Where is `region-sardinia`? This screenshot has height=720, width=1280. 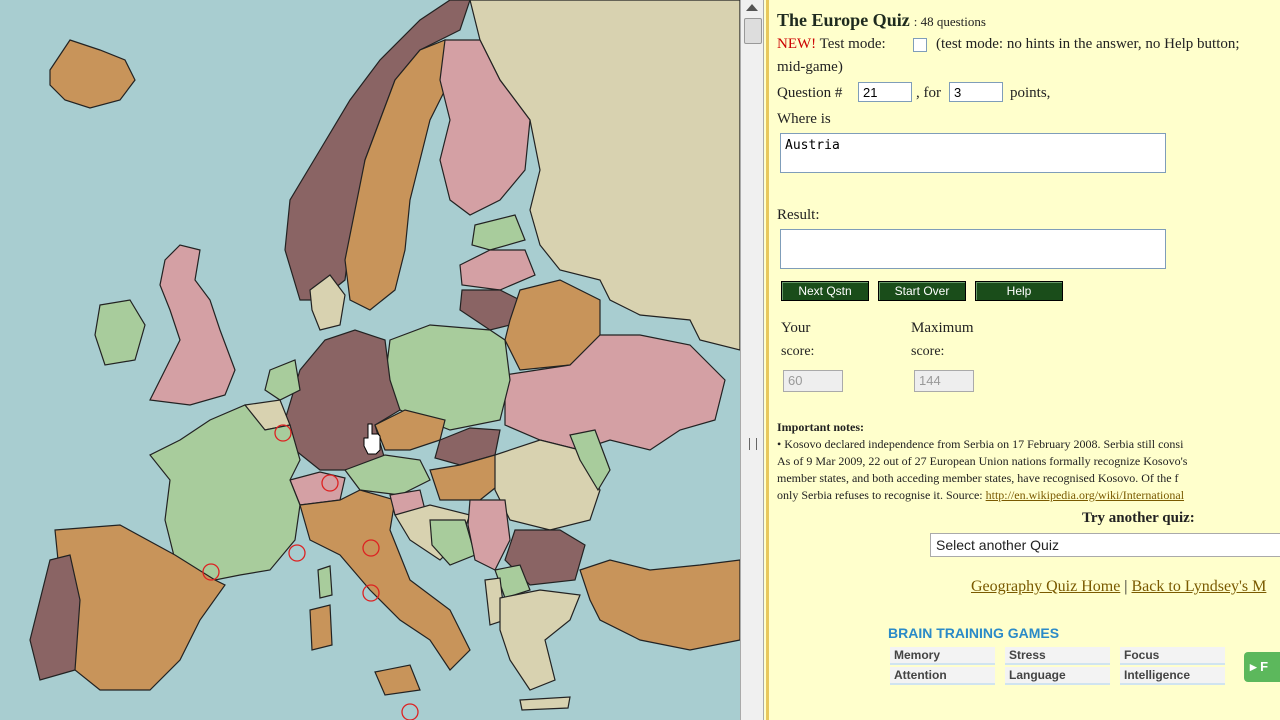
region-sardinia is located at coordinates (321, 627).